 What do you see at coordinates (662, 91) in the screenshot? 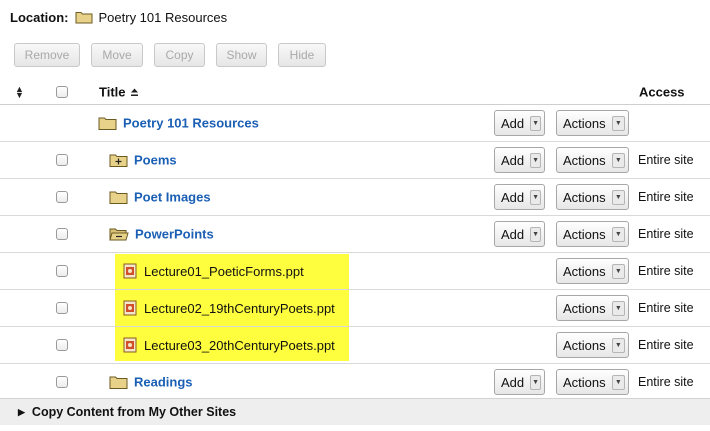
I see `access-column-header: Access` at bounding box center [662, 91].